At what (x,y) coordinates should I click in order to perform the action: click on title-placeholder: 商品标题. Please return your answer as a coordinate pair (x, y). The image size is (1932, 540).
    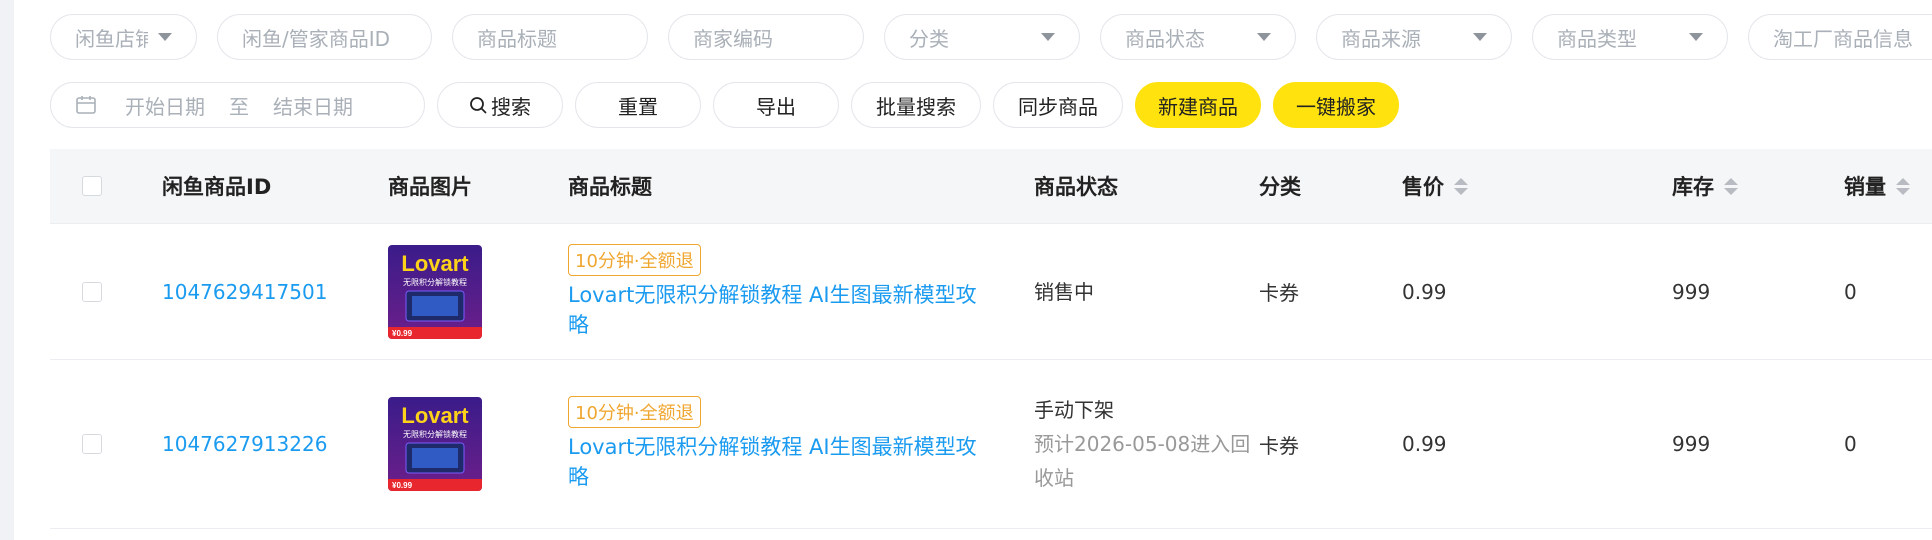
    Looking at the image, I should click on (517, 38).